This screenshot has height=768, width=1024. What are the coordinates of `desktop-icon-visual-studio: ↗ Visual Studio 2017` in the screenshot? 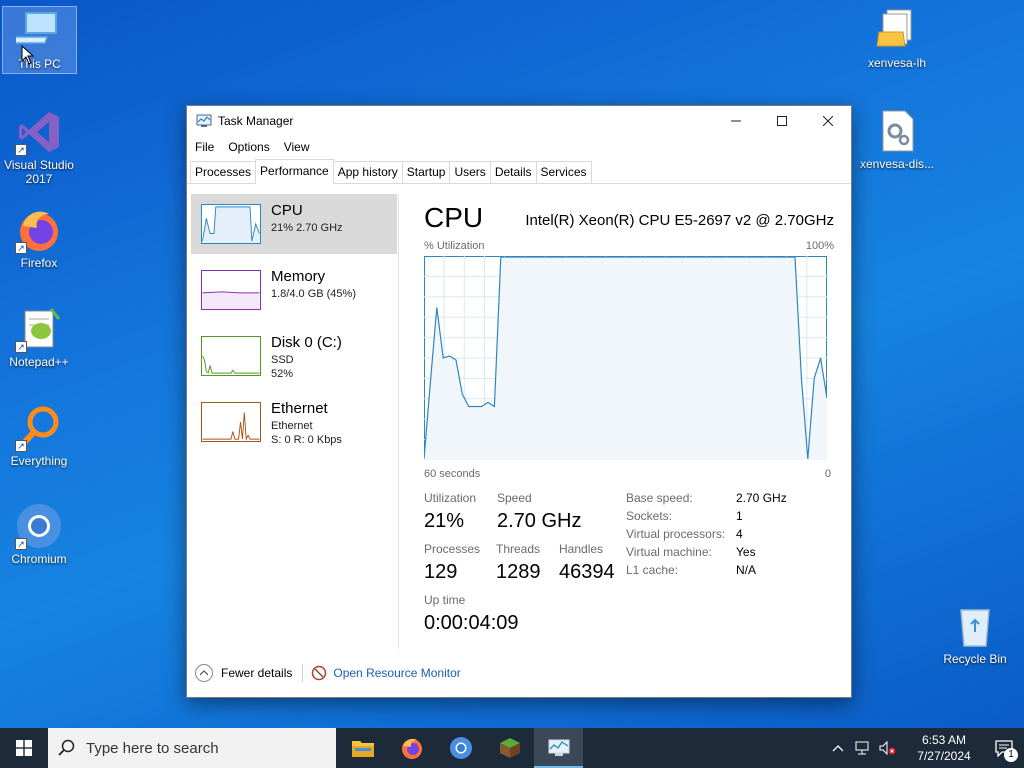 It's located at (39, 147).